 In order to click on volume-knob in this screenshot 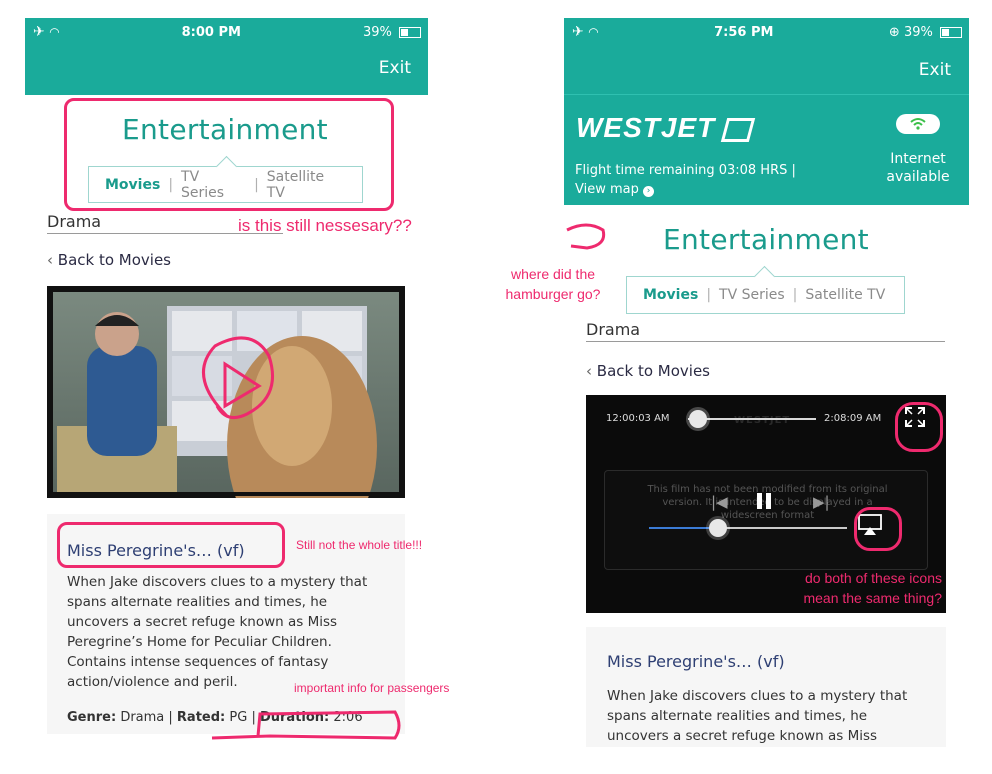, I will do `click(718, 528)`.